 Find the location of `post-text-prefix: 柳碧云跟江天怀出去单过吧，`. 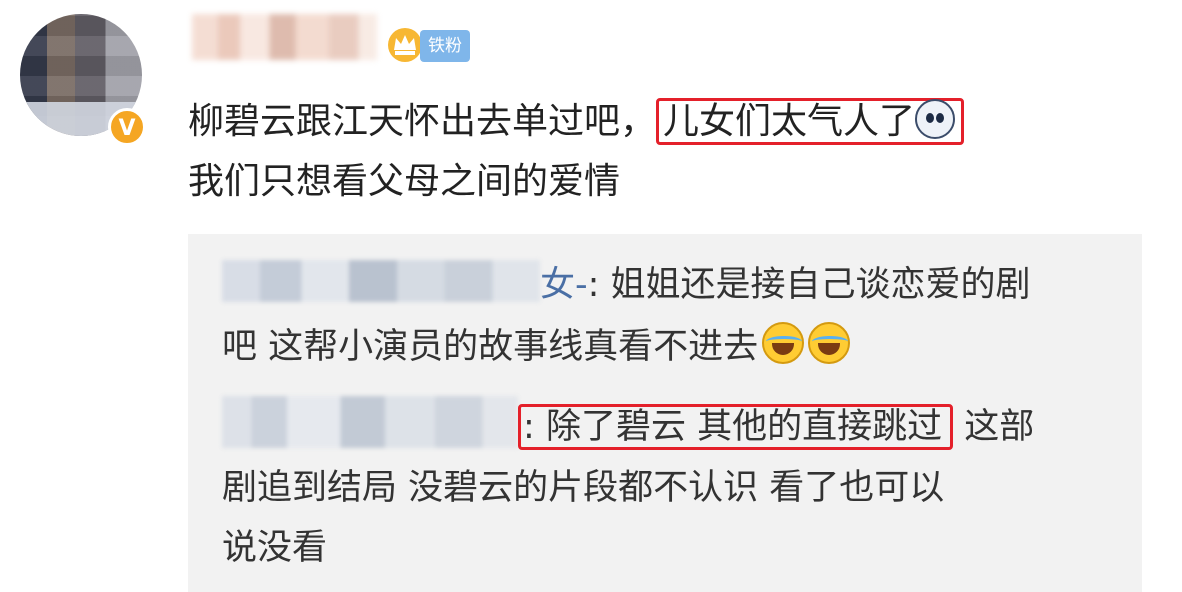

post-text-prefix: 柳碧云跟江天怀出去单过吧， is located at coordinates (422, 121).